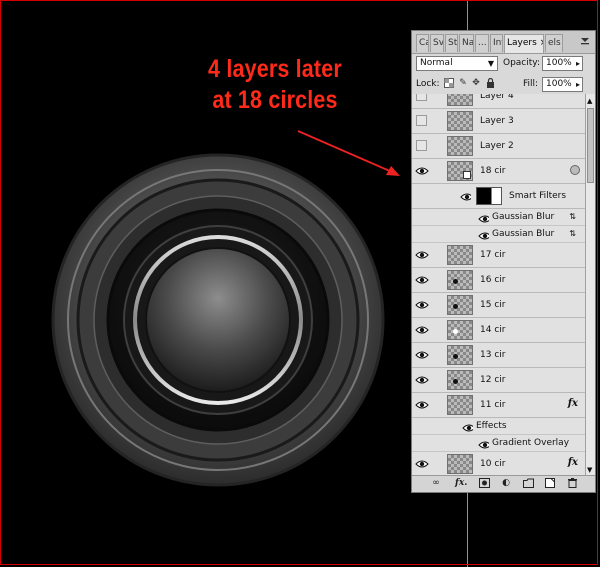  I want to click on add-mask-icon, so click(484, 483).